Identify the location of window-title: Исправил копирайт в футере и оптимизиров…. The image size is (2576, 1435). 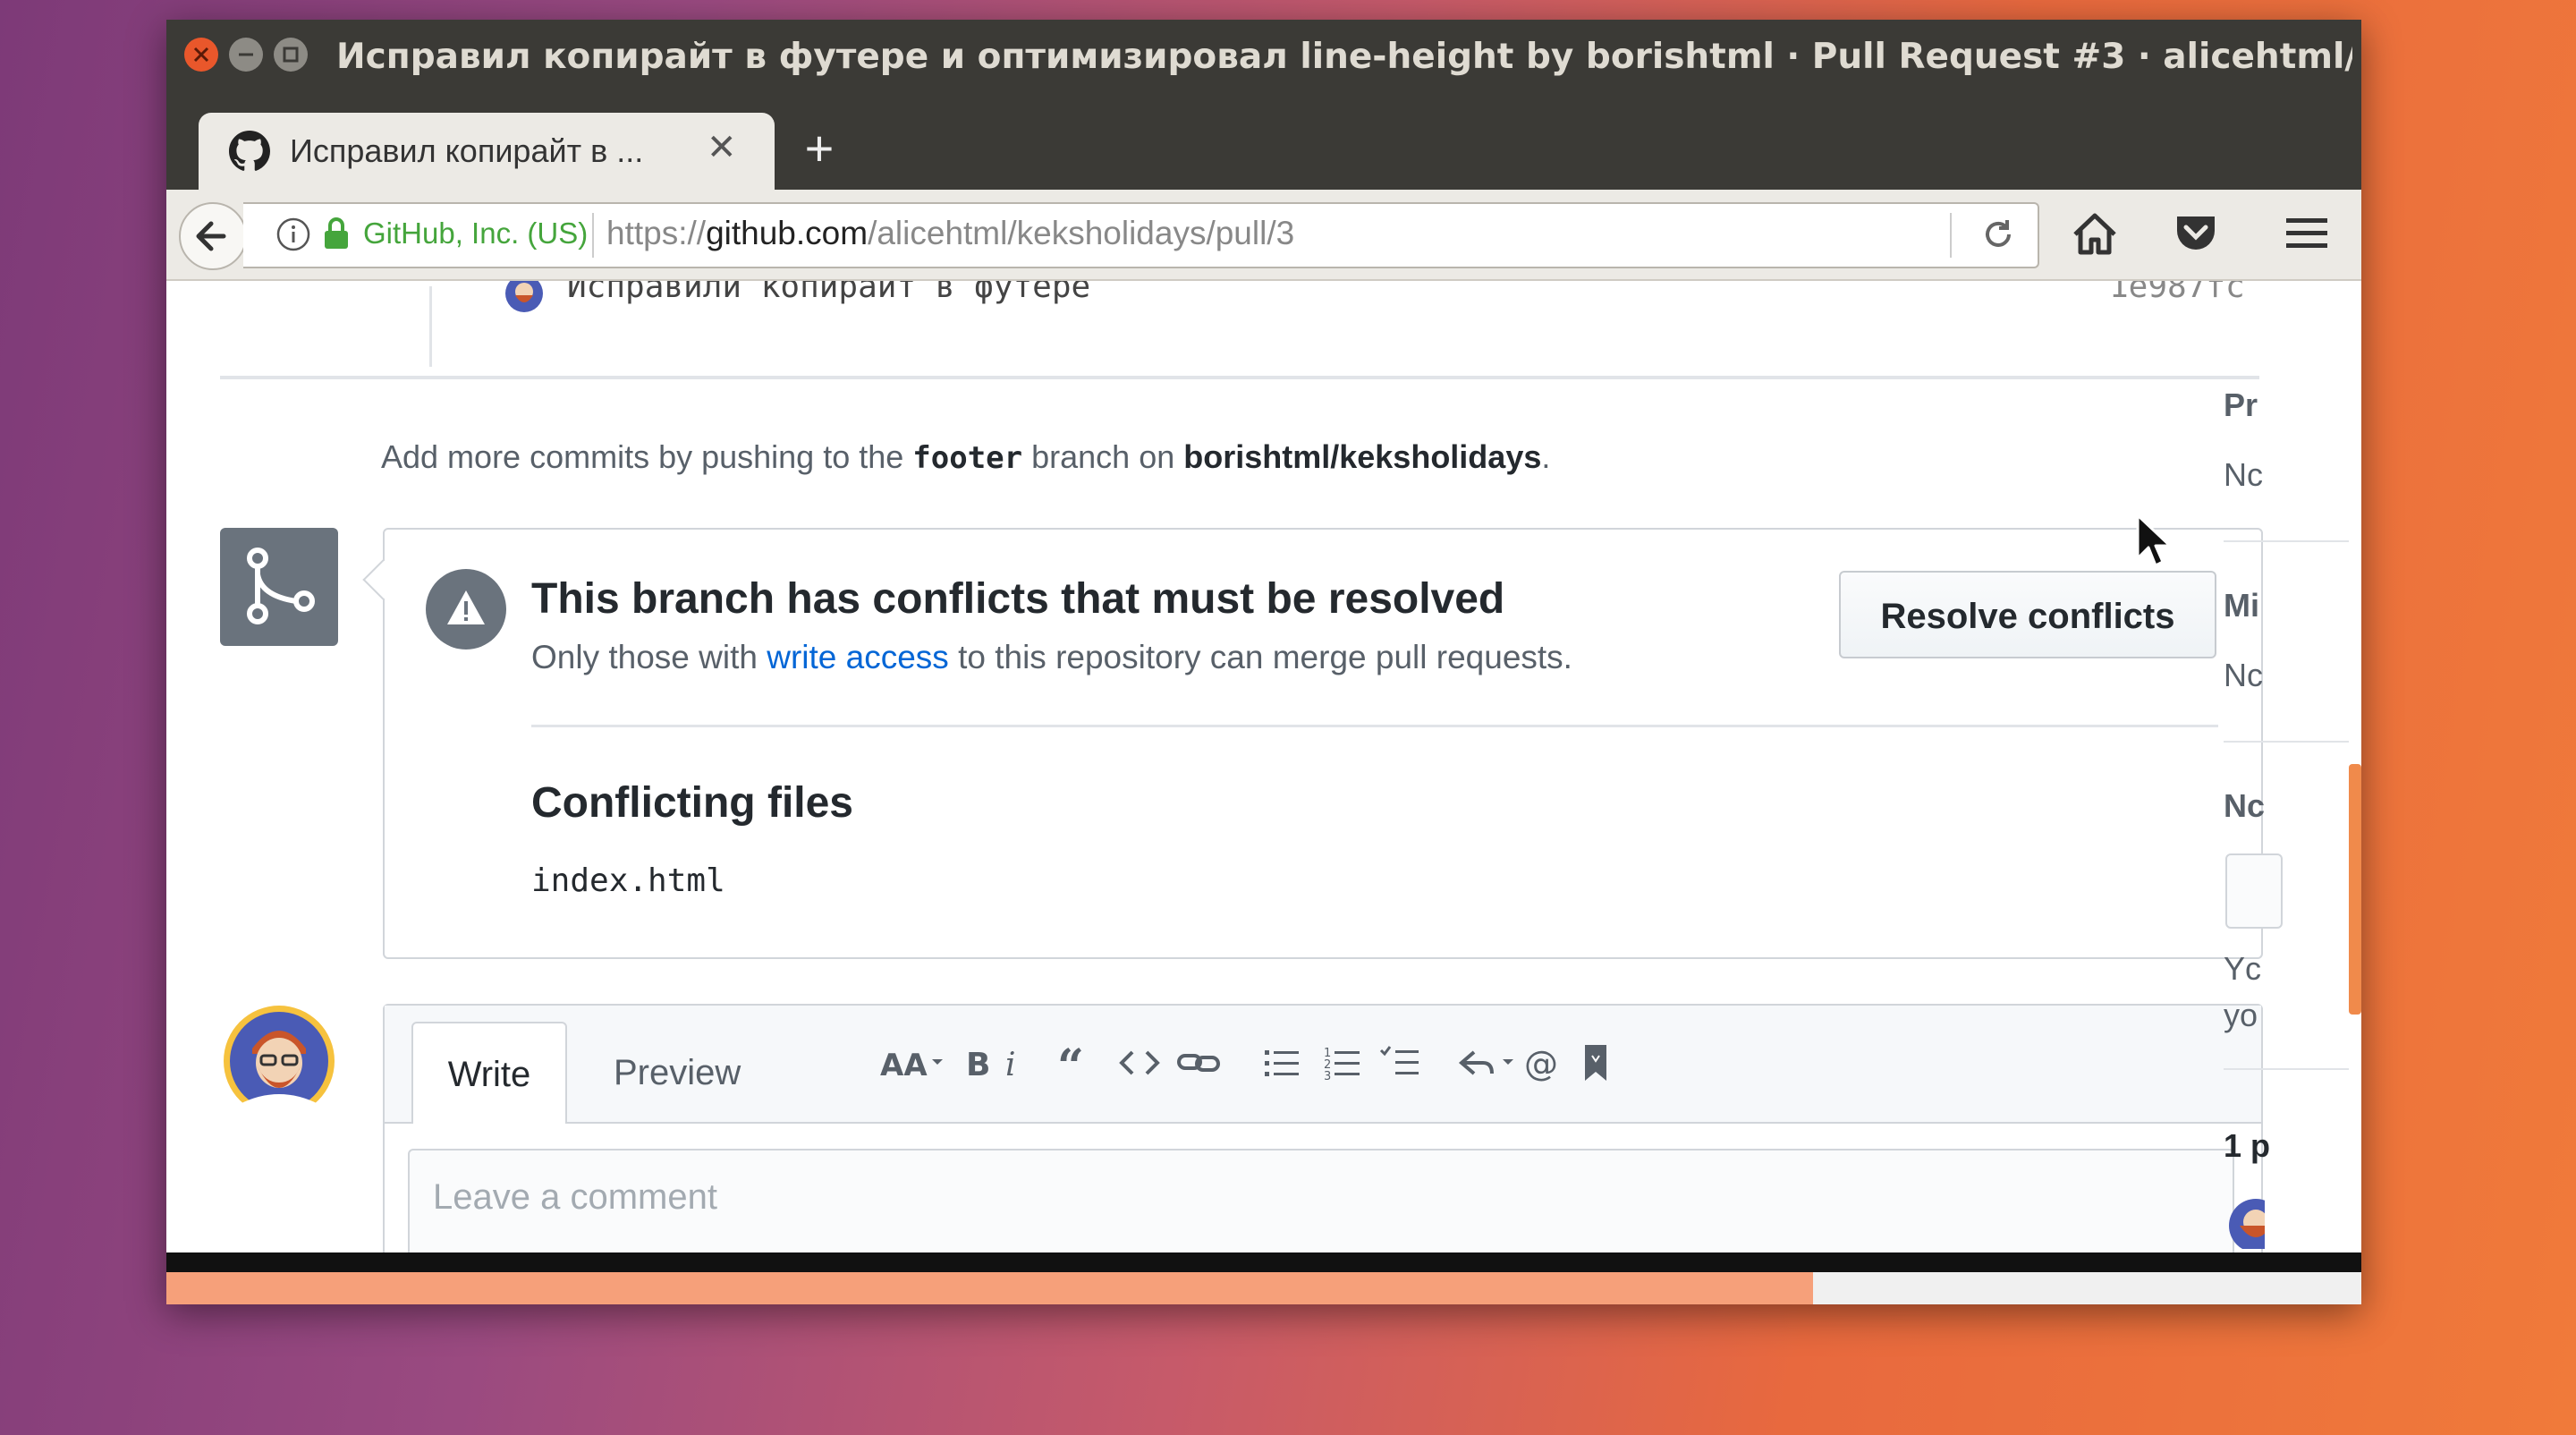
(1344, 57).